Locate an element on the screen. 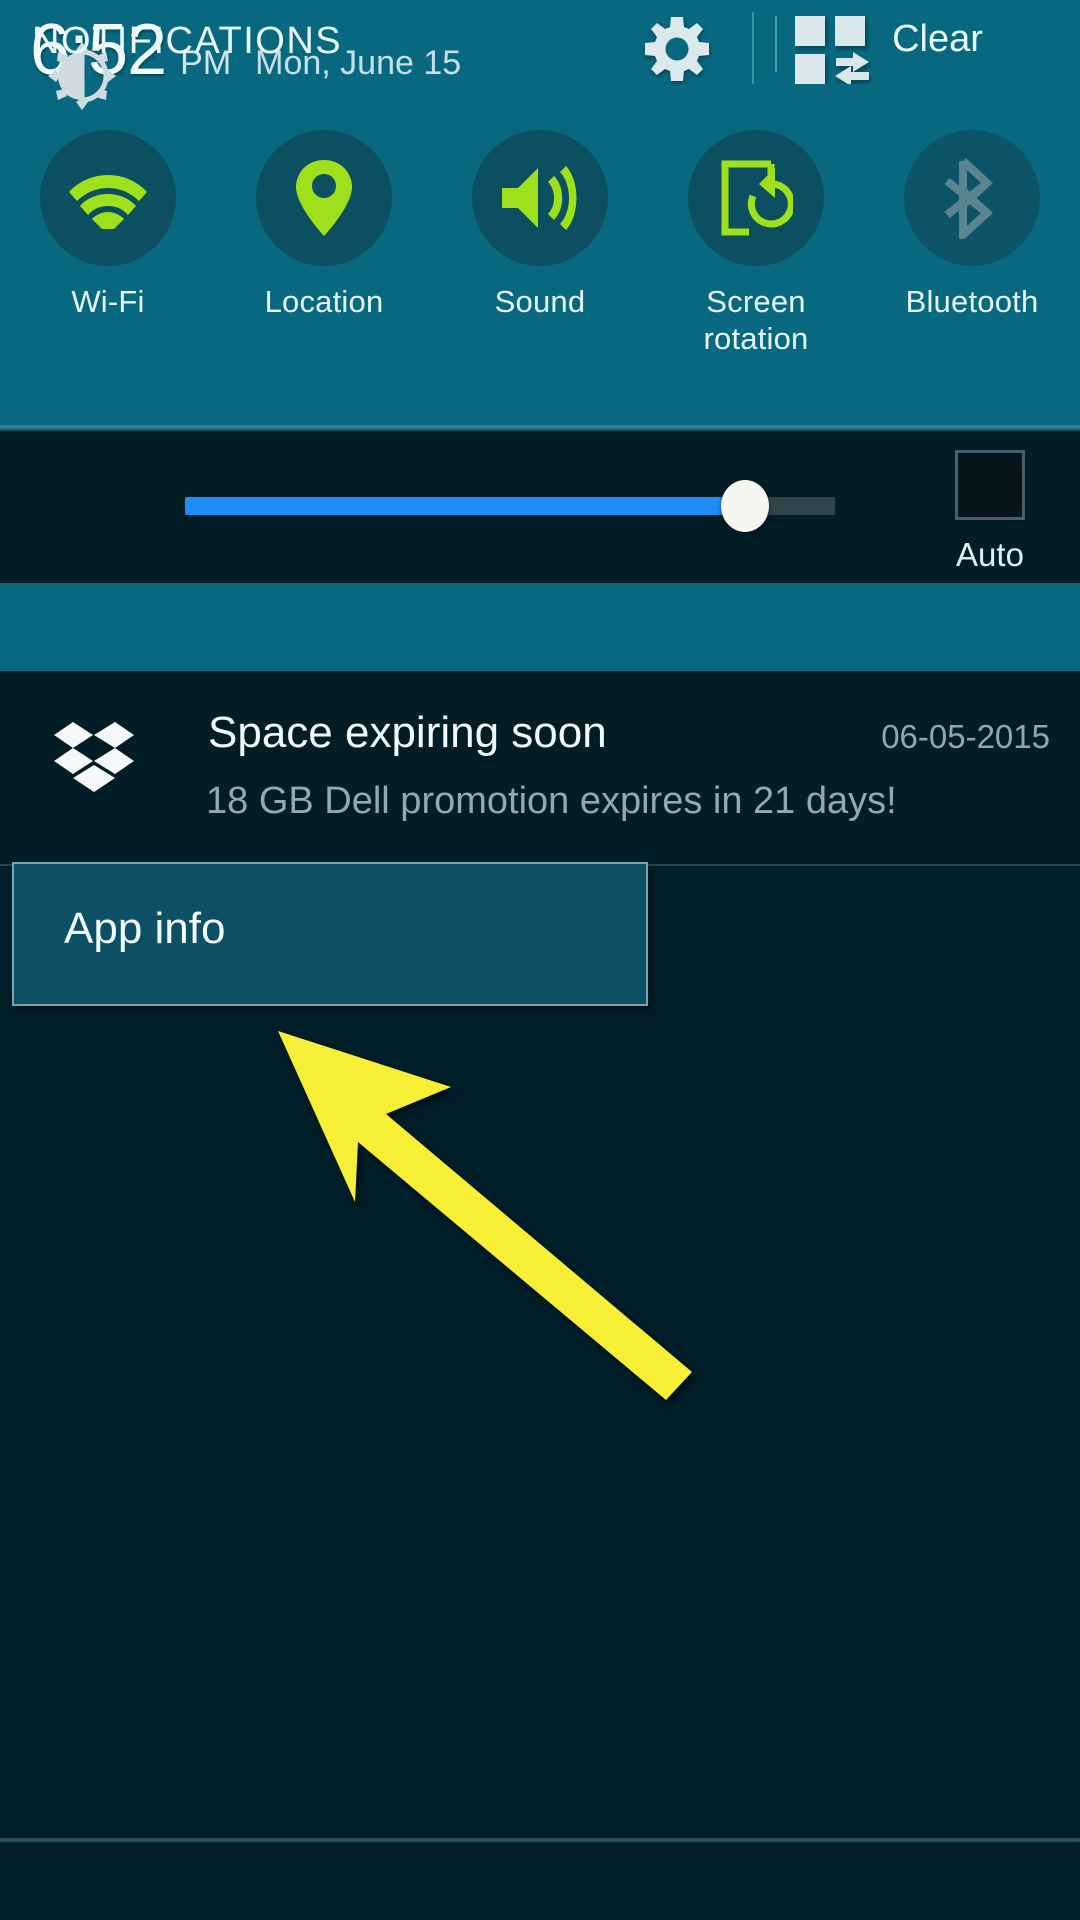 The width and height of the screenshot is (1080, 1920). toggle-bluetooth: Bluetooth is located at coordinates (972, 265).